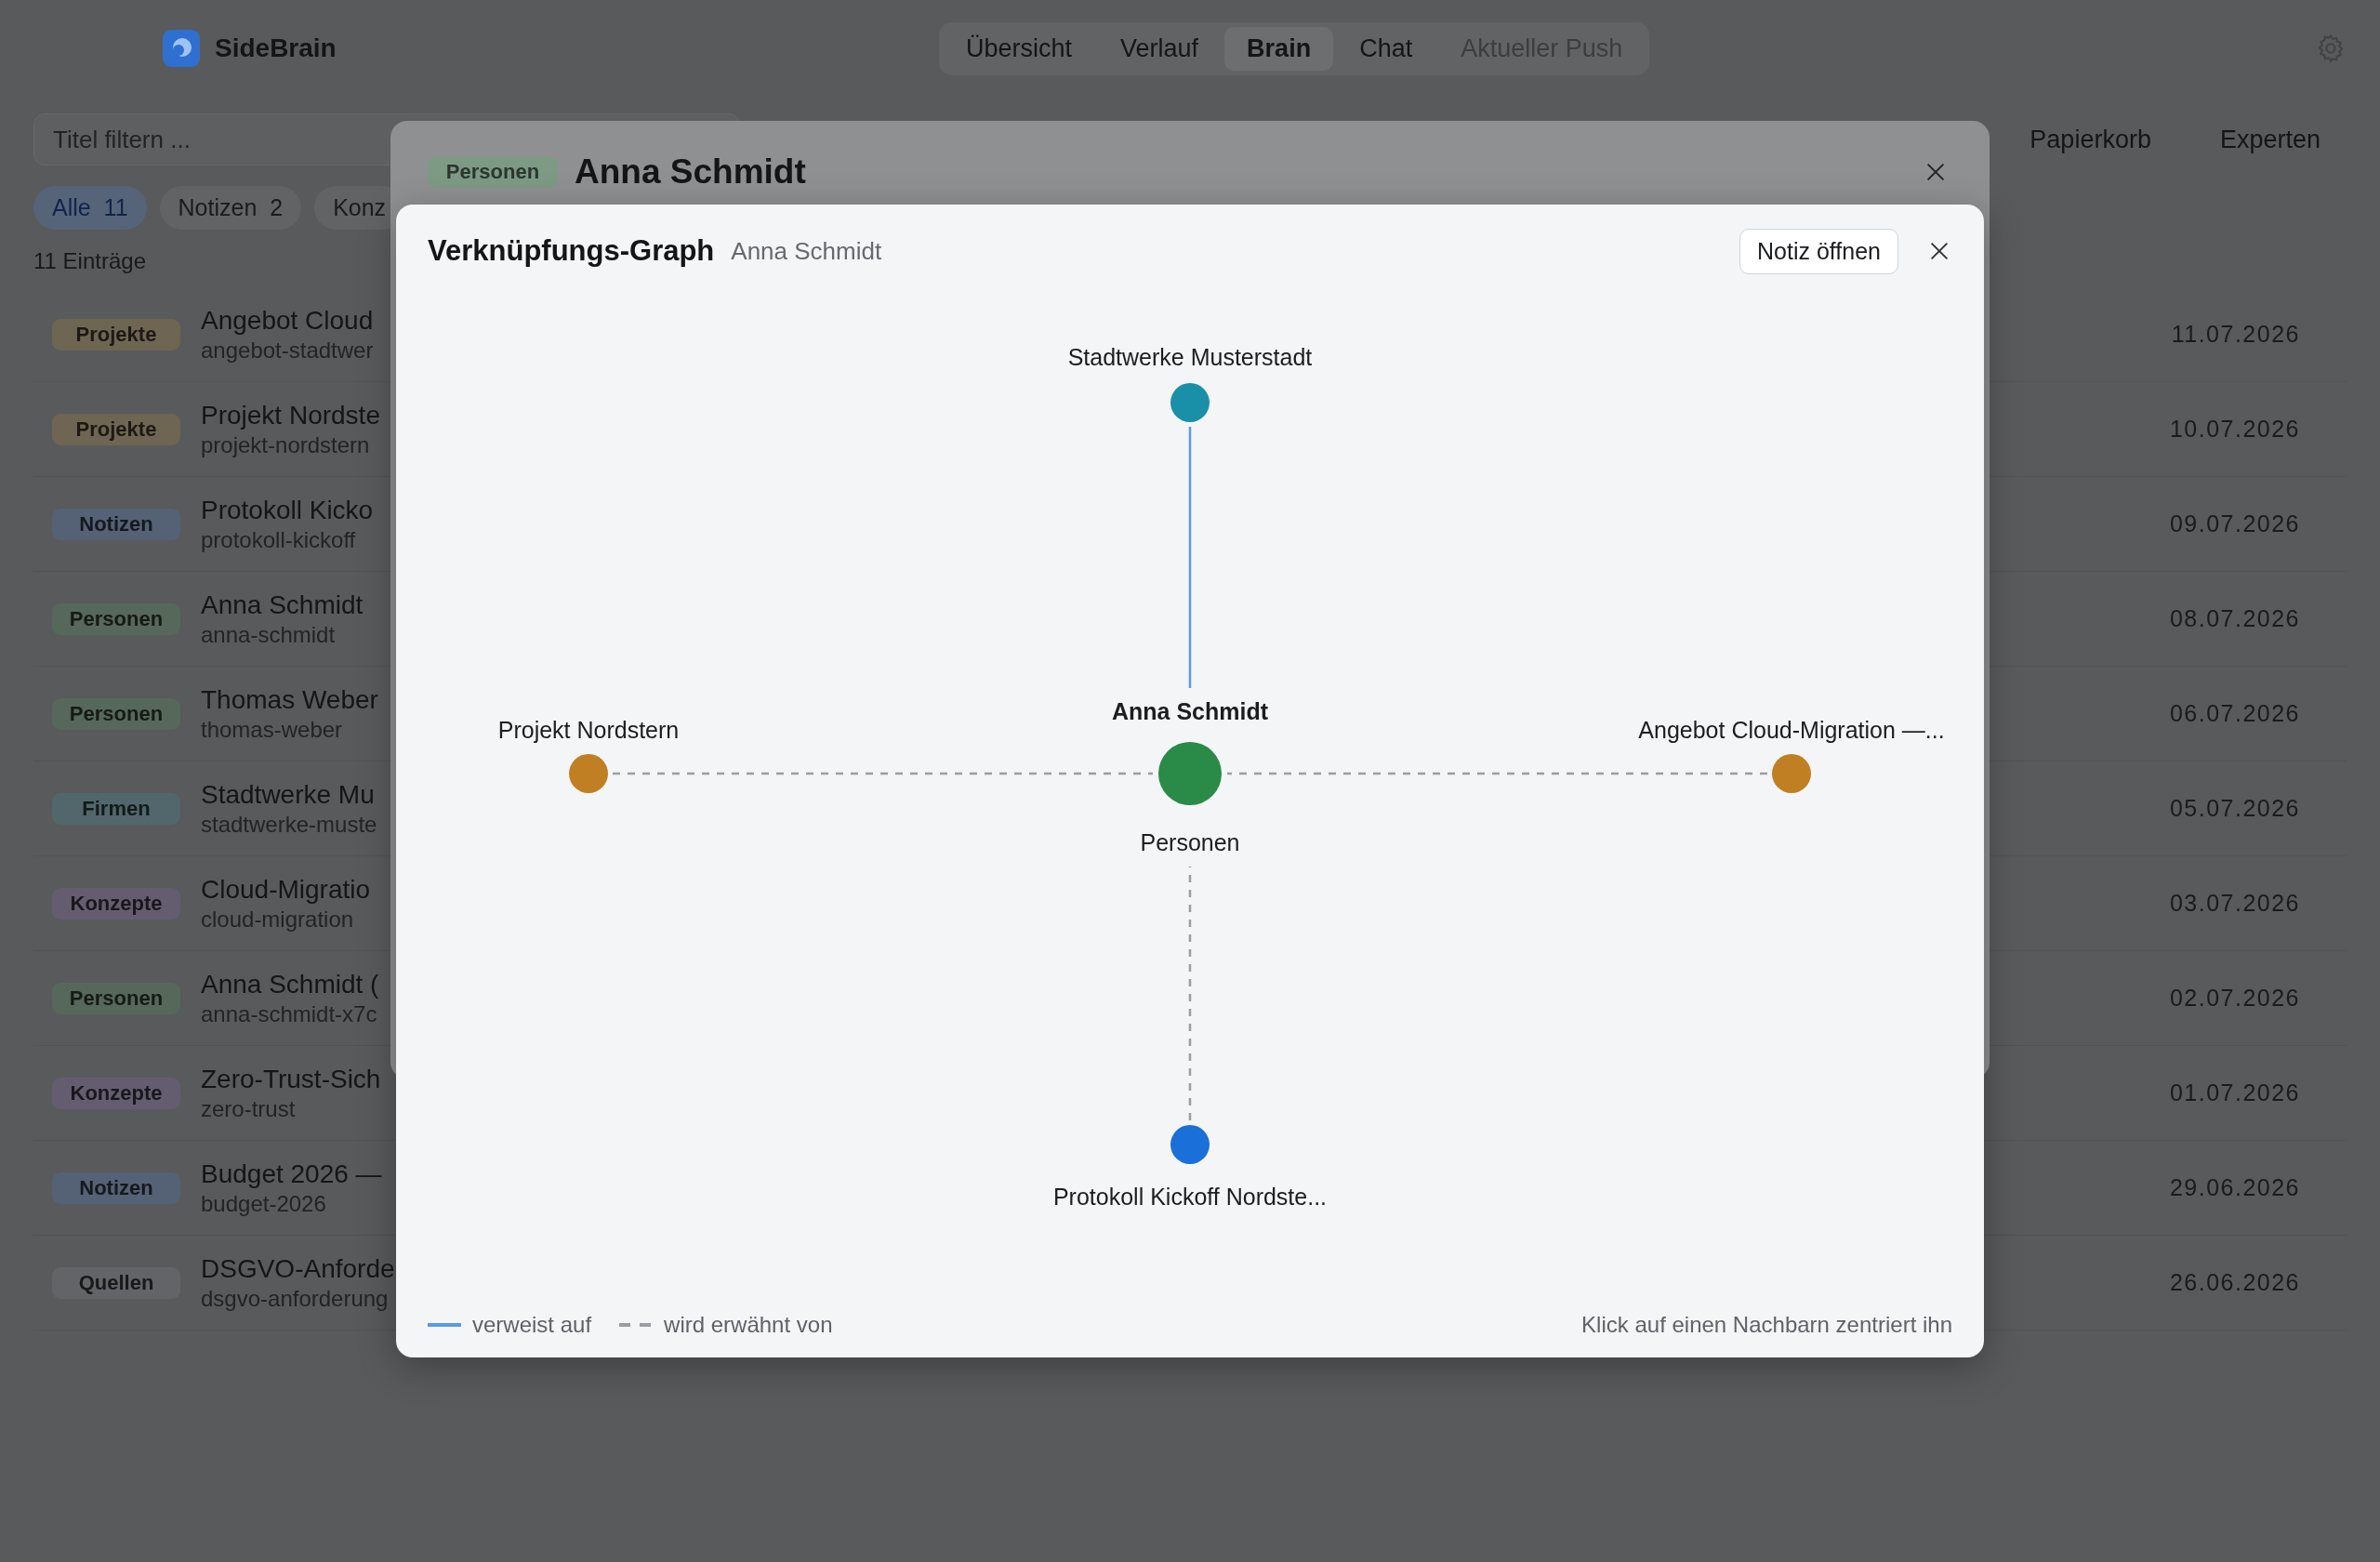  I want to click on category-tag: Quellen, so click(116, 1283).